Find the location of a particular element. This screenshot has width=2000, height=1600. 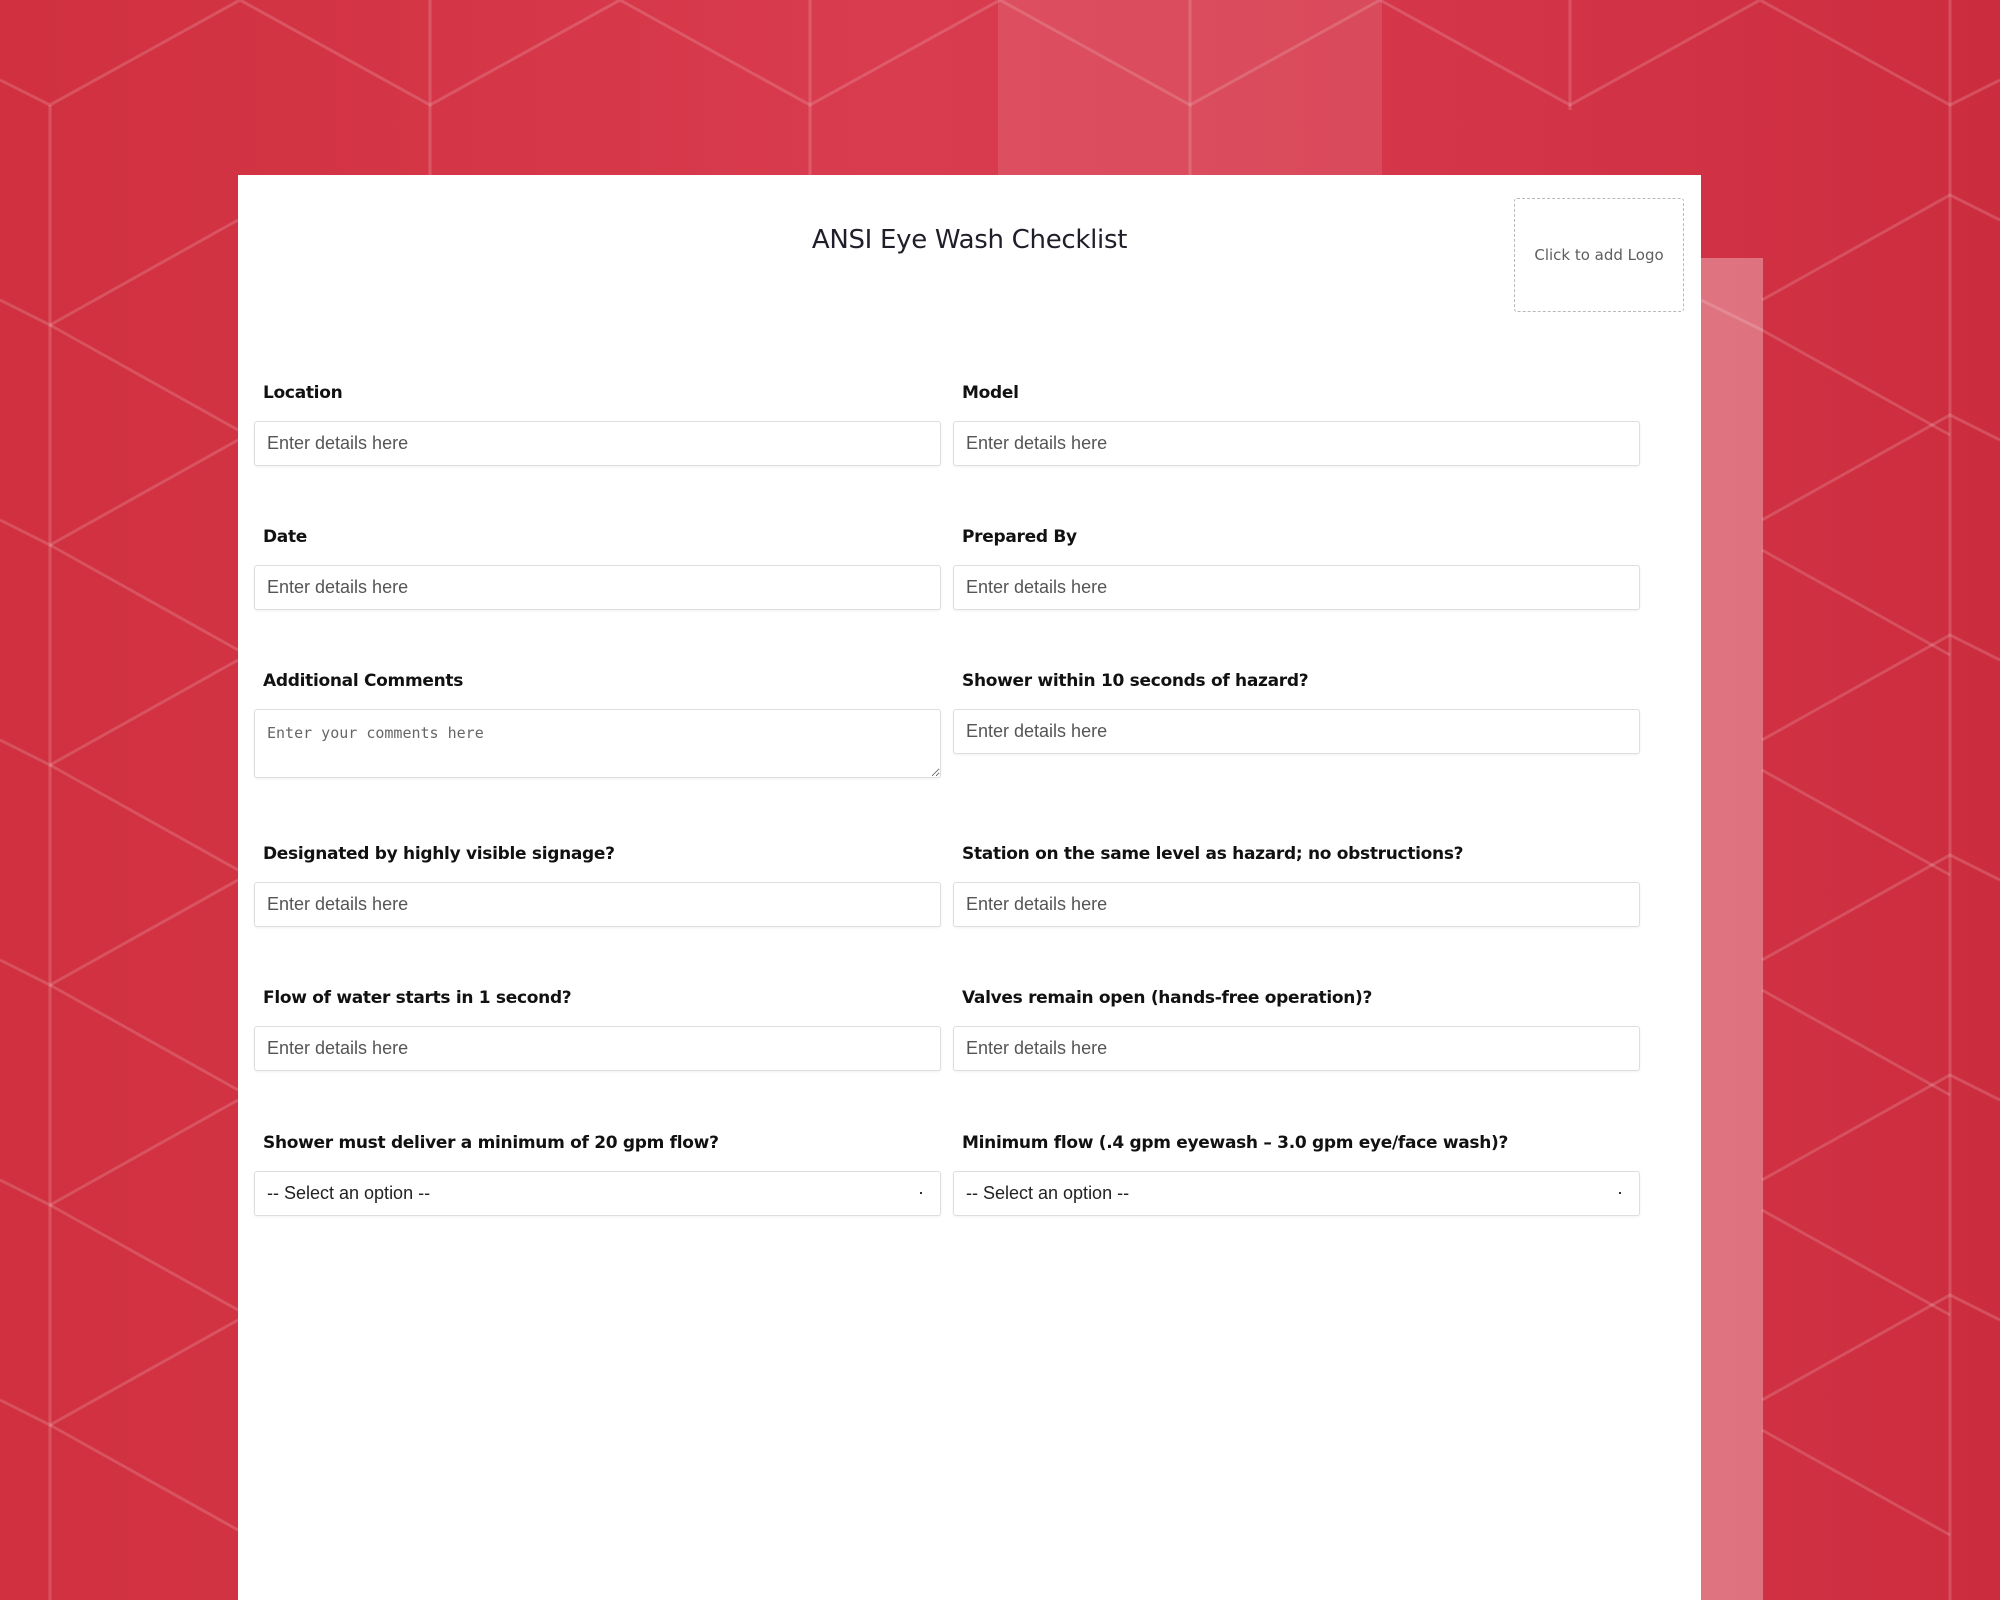

field-label: Location is located at coordinates (303, 393).